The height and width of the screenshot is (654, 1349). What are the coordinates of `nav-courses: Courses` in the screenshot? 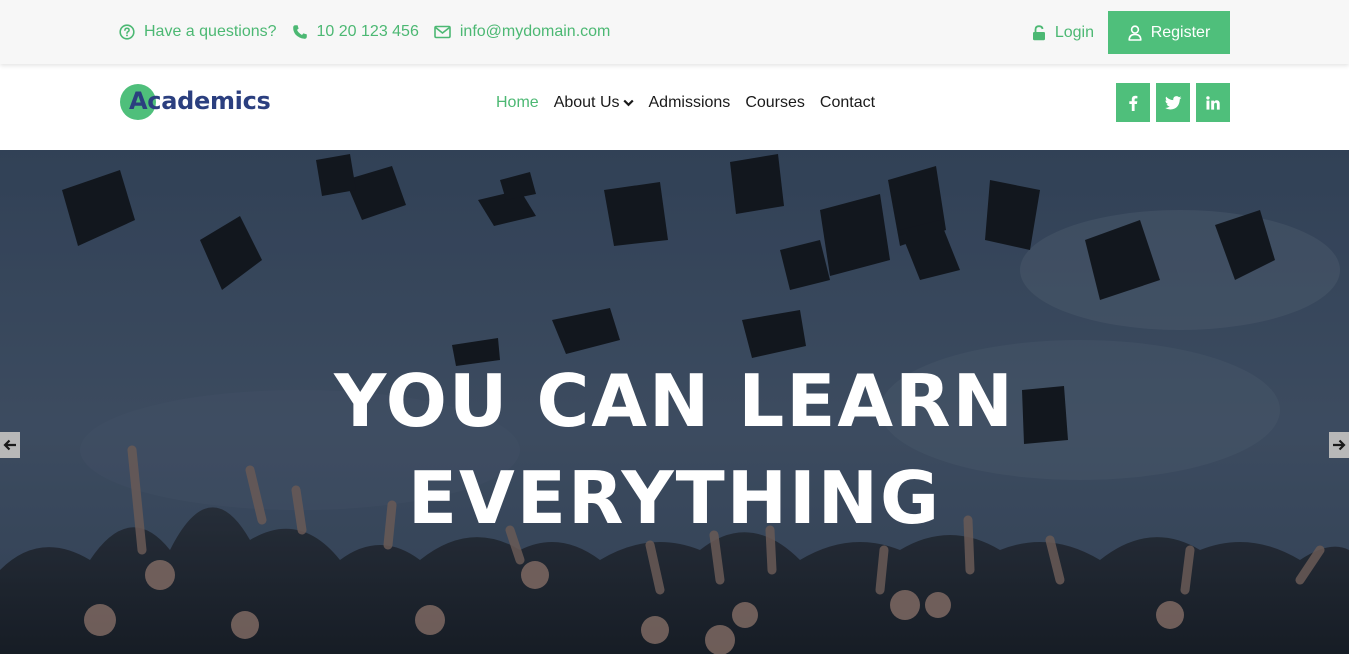 It's located at (775, 103).